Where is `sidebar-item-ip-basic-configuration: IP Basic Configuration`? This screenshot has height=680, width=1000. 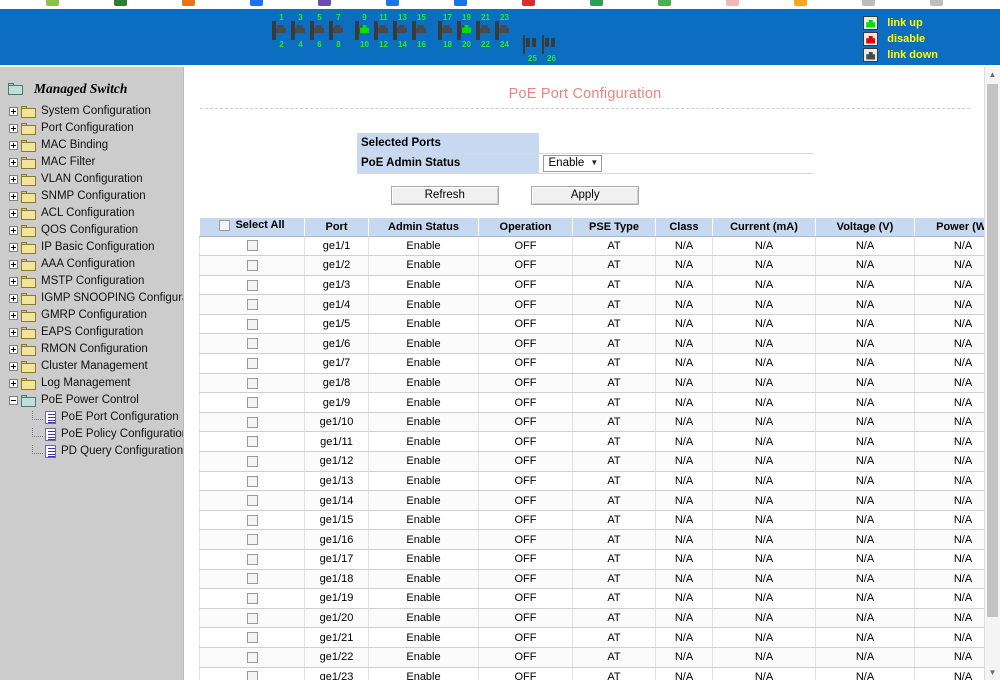
sidebar-item-ip-basic-configuration: IP Basic Configuration is located at coordinates (96, 247).